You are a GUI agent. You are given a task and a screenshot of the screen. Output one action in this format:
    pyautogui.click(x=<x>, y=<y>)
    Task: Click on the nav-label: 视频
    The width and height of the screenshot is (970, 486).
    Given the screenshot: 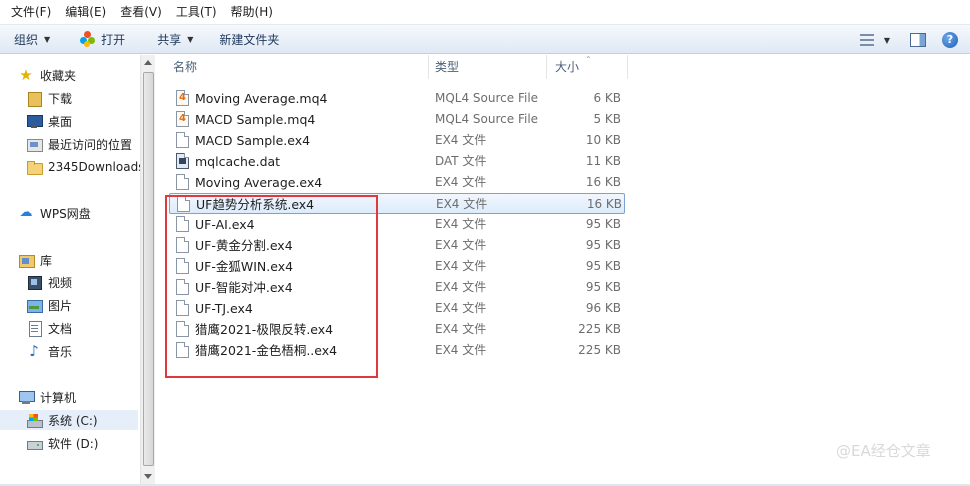 What is the action you would take?
    pyautogui.click(x=60, y=282)
    